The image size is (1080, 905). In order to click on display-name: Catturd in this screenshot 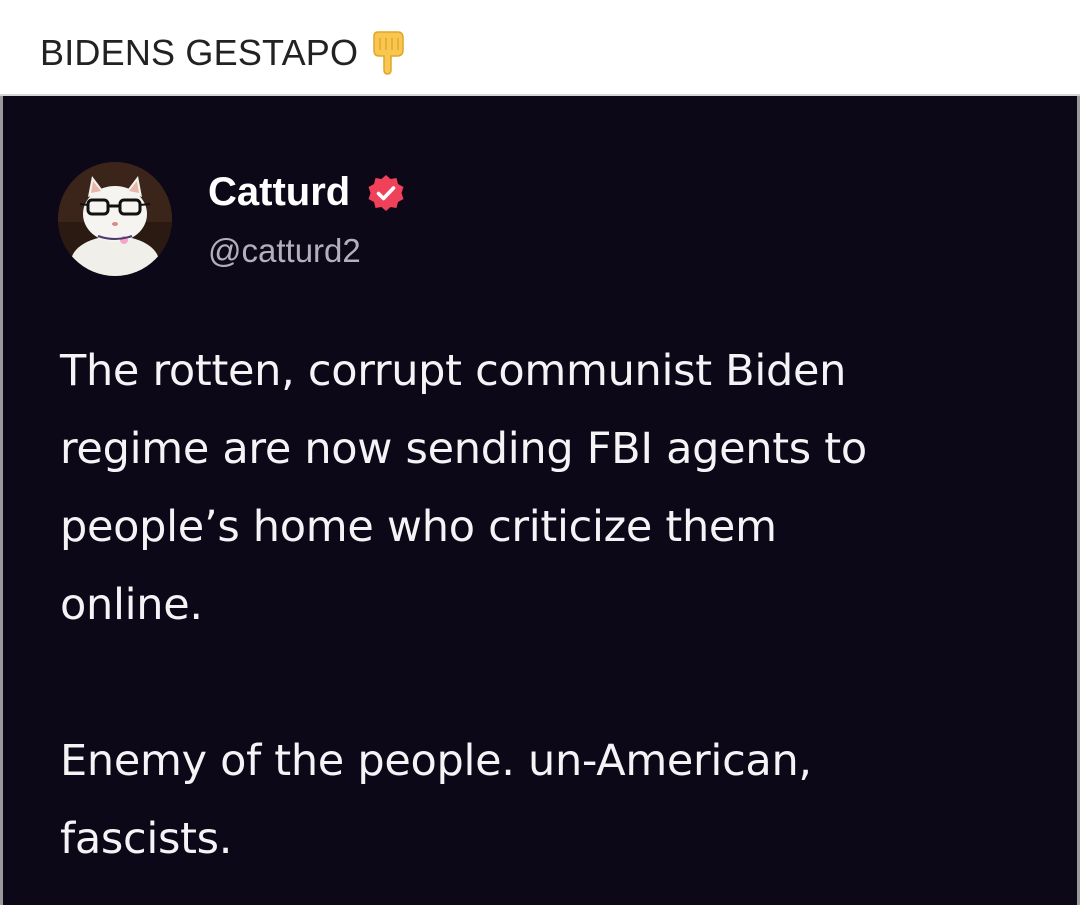, I will do `click(307, 192)`.